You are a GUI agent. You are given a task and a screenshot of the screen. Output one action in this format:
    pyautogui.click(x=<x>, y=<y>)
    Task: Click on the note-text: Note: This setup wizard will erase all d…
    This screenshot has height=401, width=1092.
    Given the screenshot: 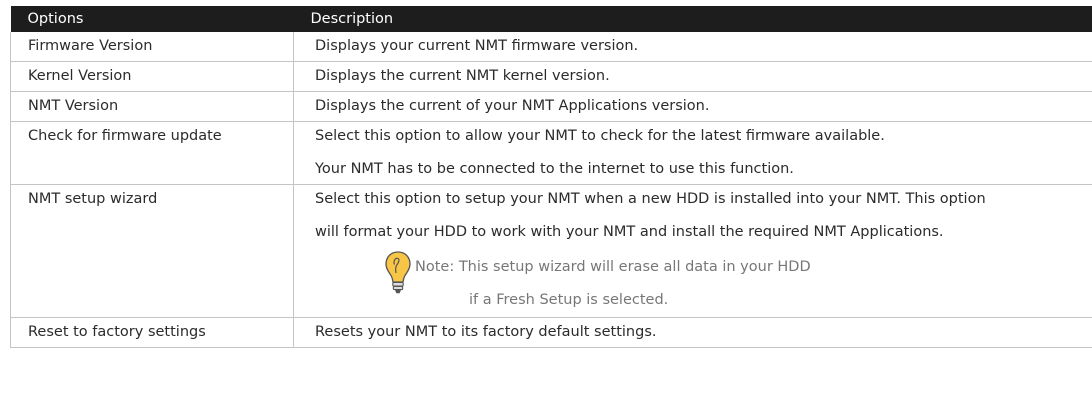 What is the action you would take?
    pyautogui.click(x=613, y=284)
    